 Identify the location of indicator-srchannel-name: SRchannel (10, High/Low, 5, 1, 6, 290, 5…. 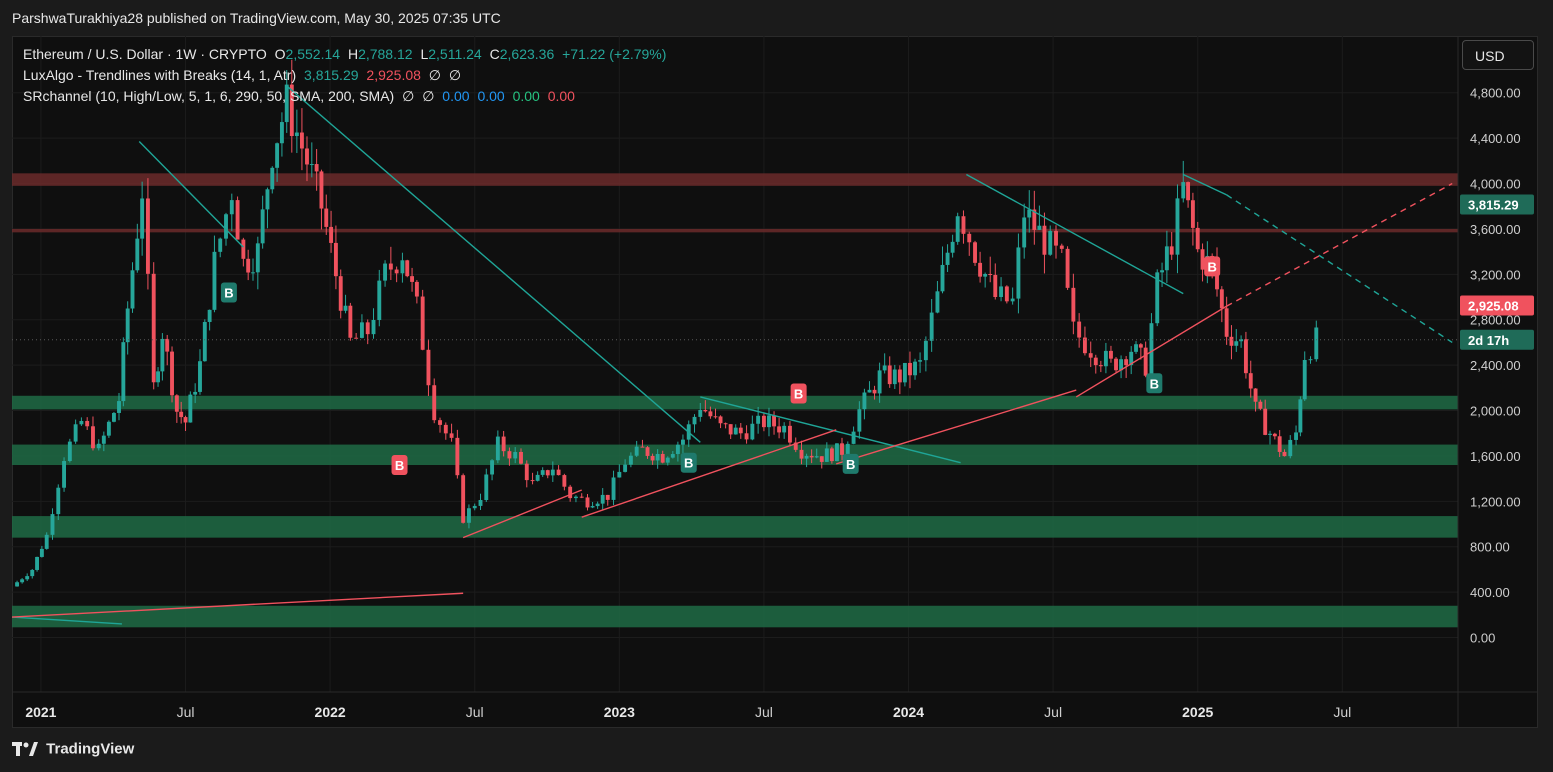
(208, 96).